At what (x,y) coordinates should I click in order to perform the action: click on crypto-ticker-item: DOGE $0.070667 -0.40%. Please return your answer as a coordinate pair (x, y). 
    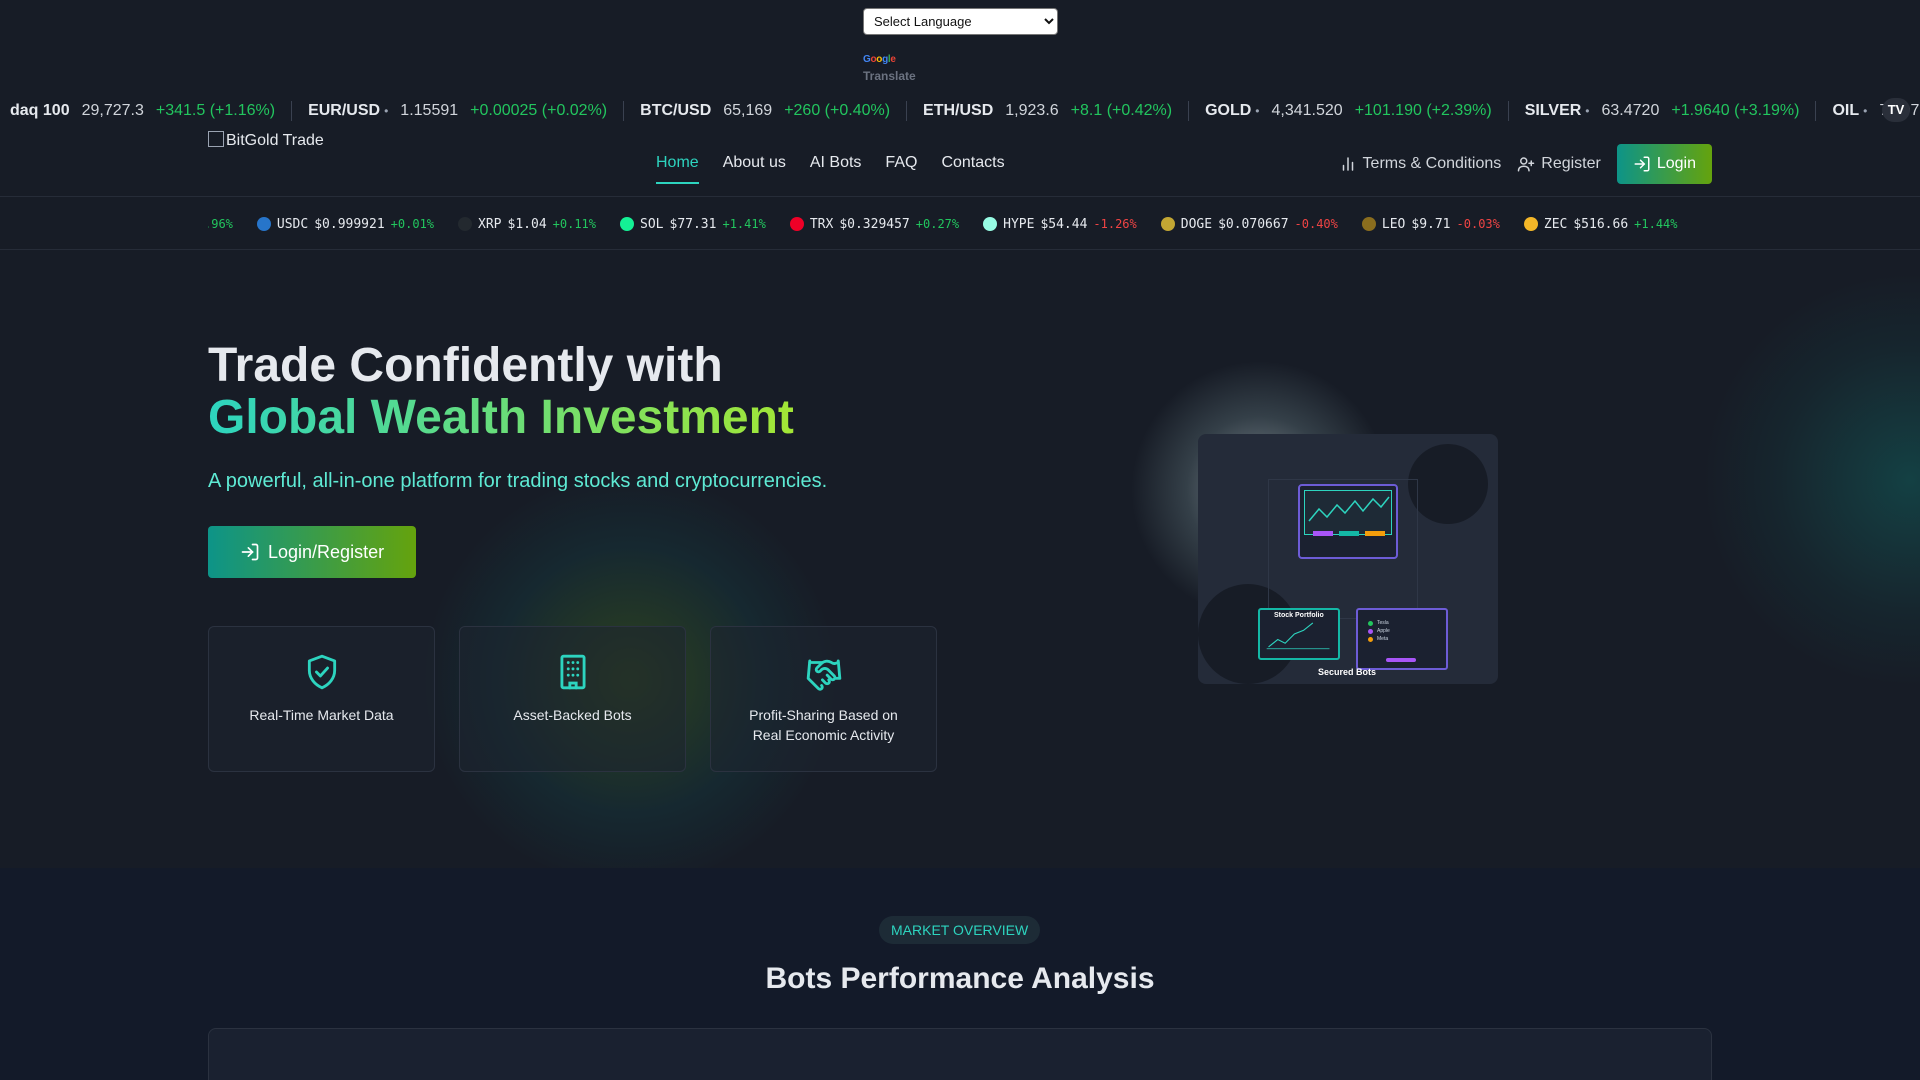
    Looking at the image, I should click on (1249, 224).